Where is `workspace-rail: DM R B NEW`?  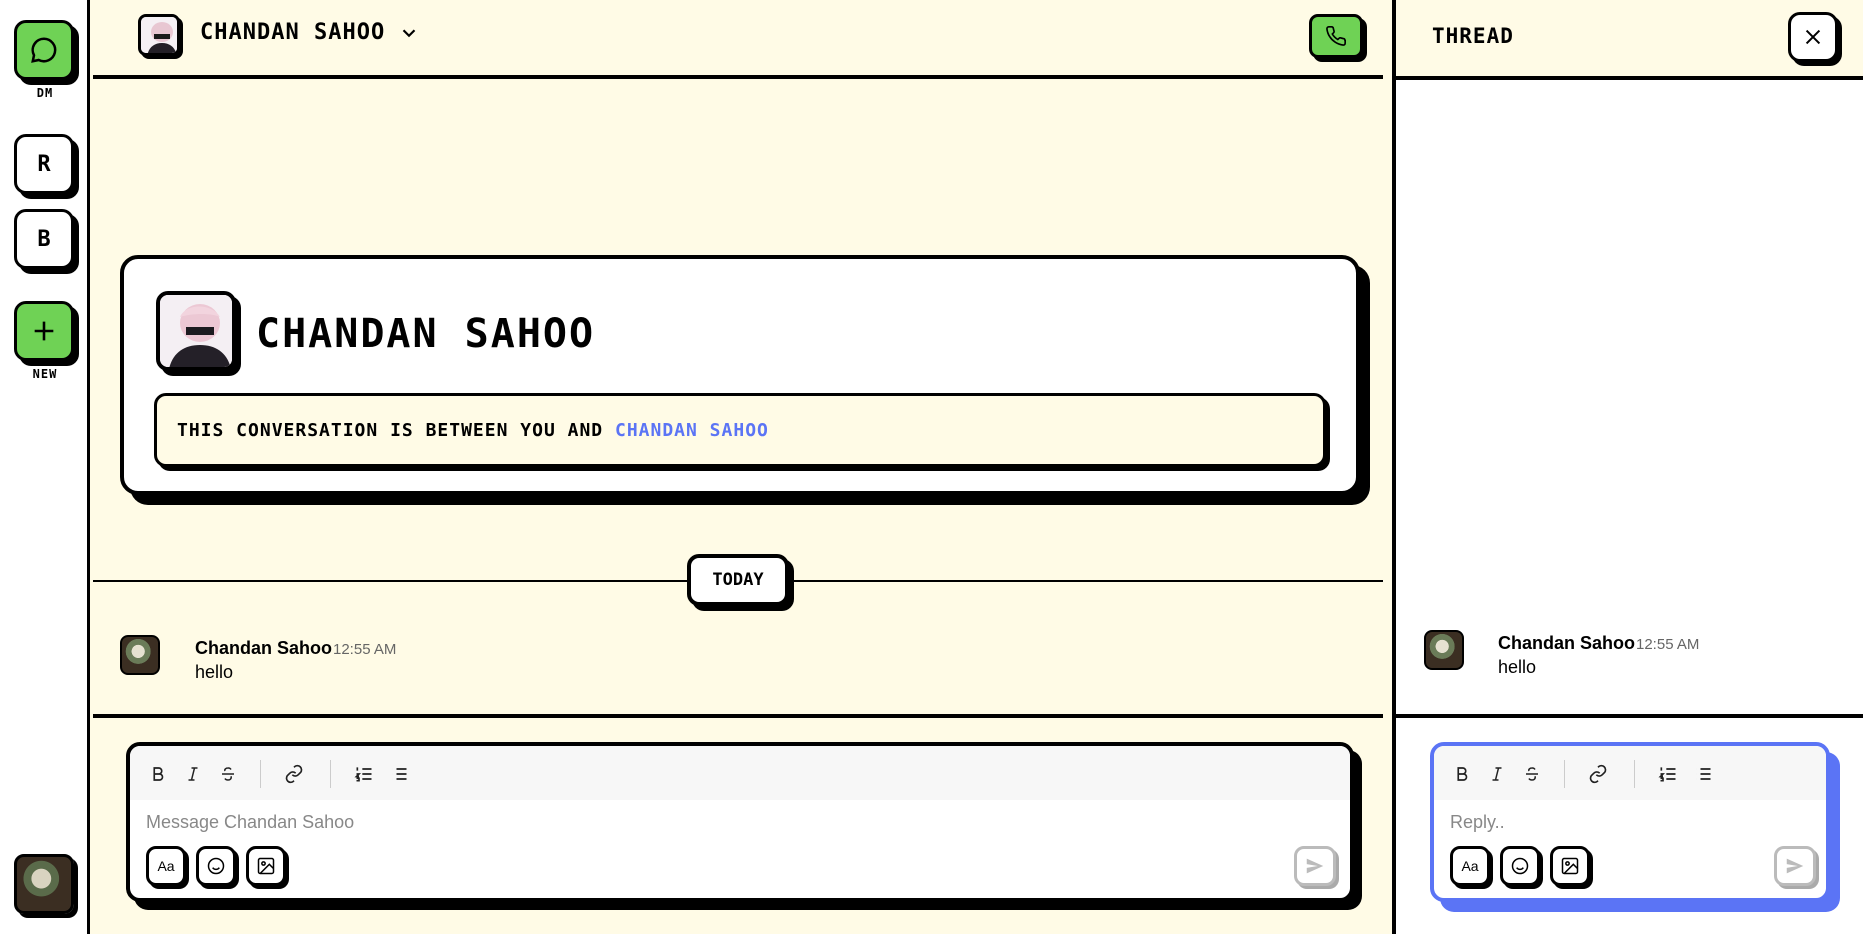
workspace-rail: DM R B NEW is located at coordinates (45, 467).